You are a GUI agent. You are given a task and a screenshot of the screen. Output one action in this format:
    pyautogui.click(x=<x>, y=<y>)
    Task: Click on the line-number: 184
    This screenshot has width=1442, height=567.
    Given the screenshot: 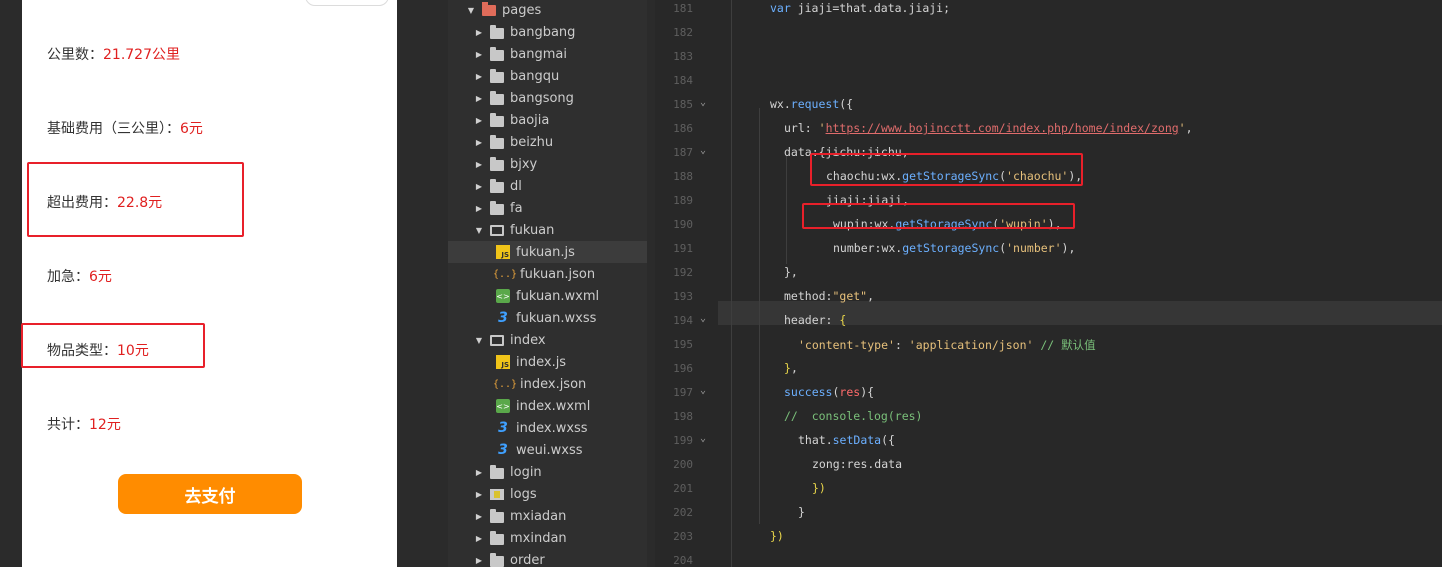 What is the action you would take?
    pyautogui.click(x=683, y=80)
    